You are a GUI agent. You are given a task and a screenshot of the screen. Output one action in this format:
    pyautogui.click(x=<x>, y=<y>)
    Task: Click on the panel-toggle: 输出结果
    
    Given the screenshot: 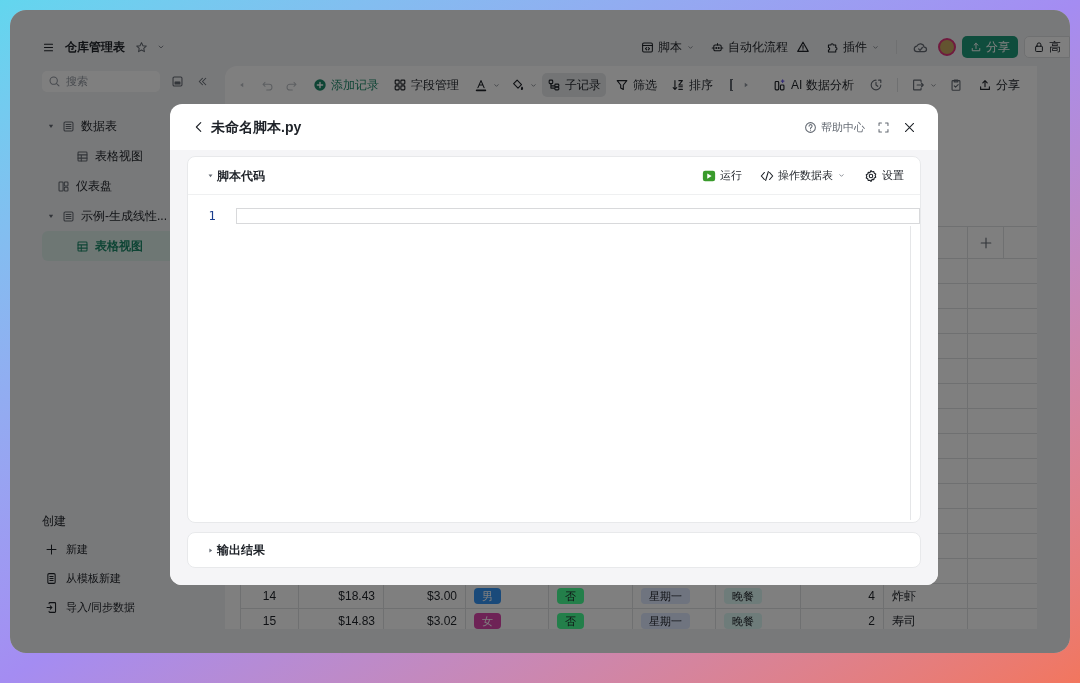 What is the action you would take?
    pyautogui.click(x=235, y=550)
    